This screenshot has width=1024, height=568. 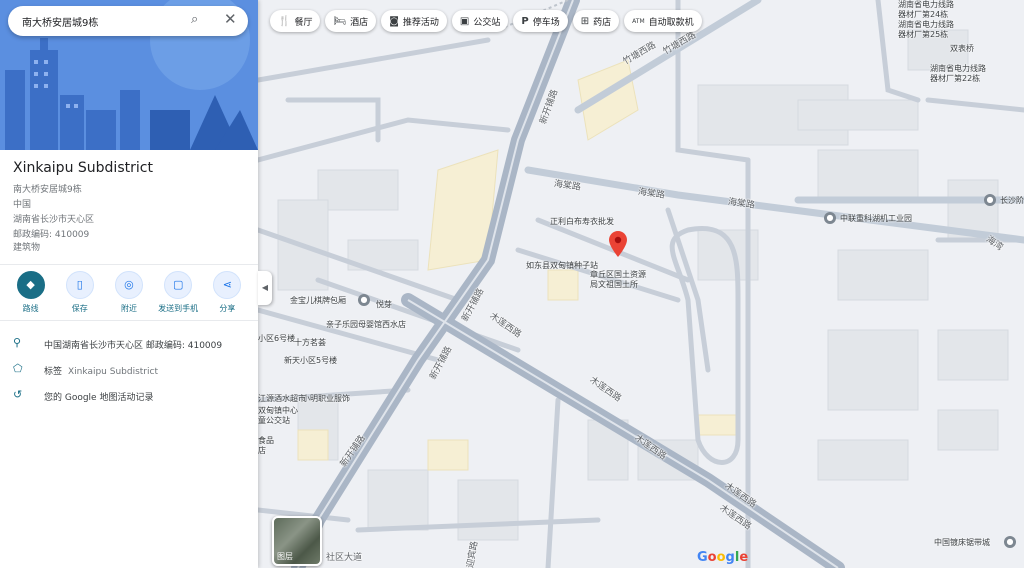 I want to click on poi-label: 正利白布寿衣批发, so click(x=582, y=222).